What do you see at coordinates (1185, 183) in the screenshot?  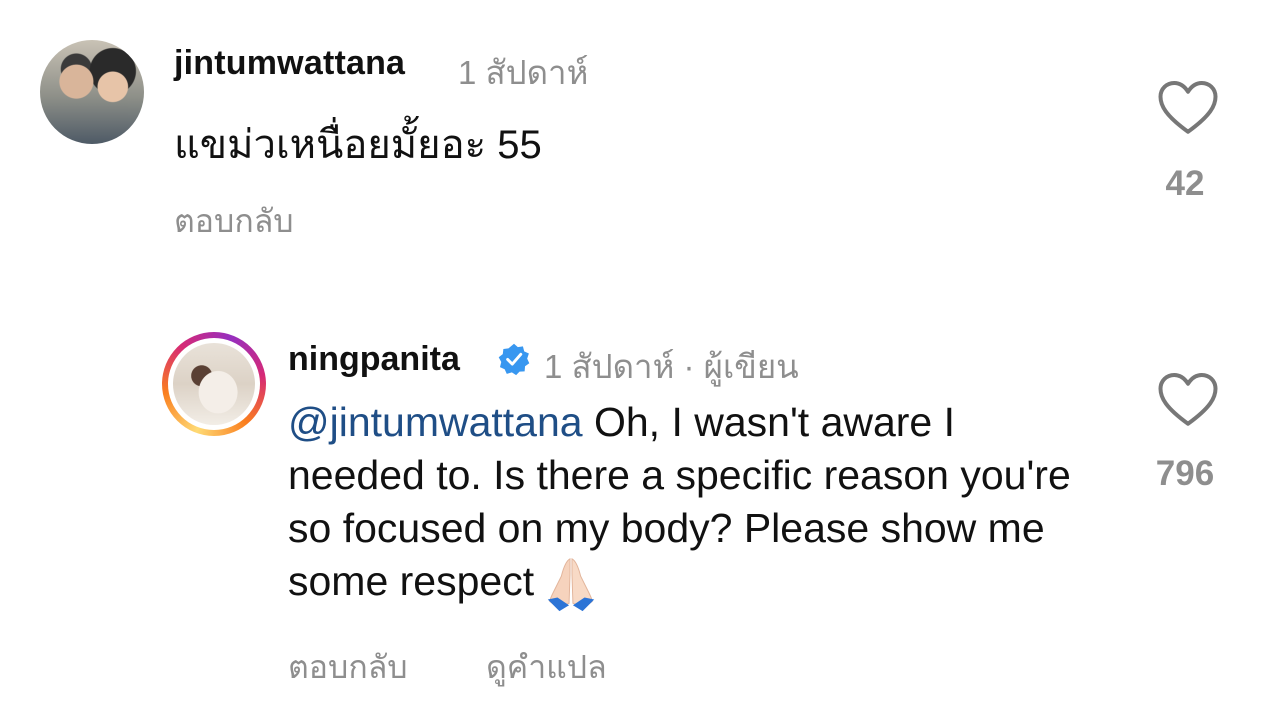 I see `like-count: 42` at bounding box center [1185, 183].